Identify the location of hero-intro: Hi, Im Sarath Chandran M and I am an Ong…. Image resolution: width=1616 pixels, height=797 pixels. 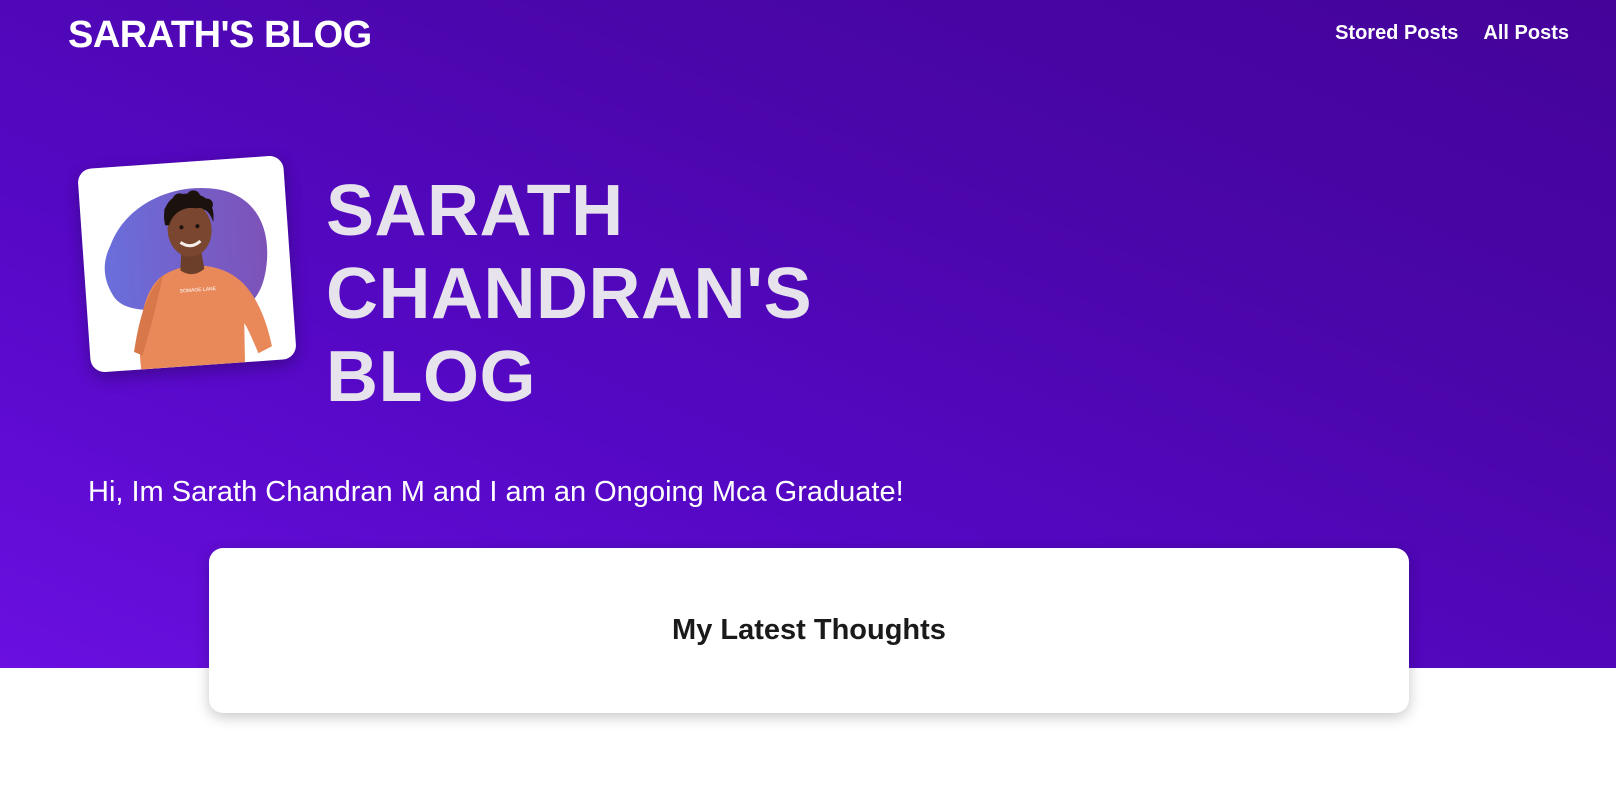
(496, 492).